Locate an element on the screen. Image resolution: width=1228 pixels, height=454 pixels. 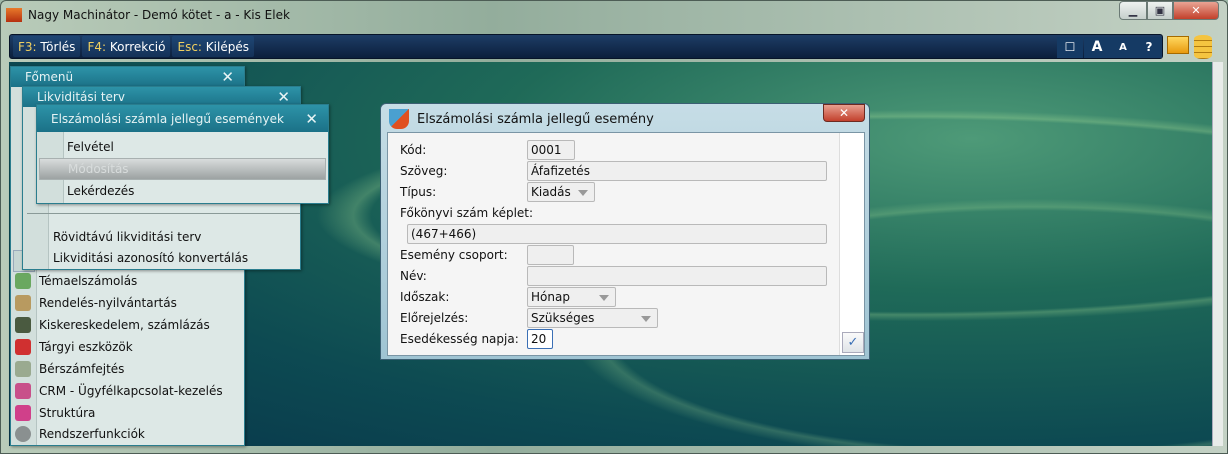
close-window-button: ✕ is located at coordinates (1196, 10).